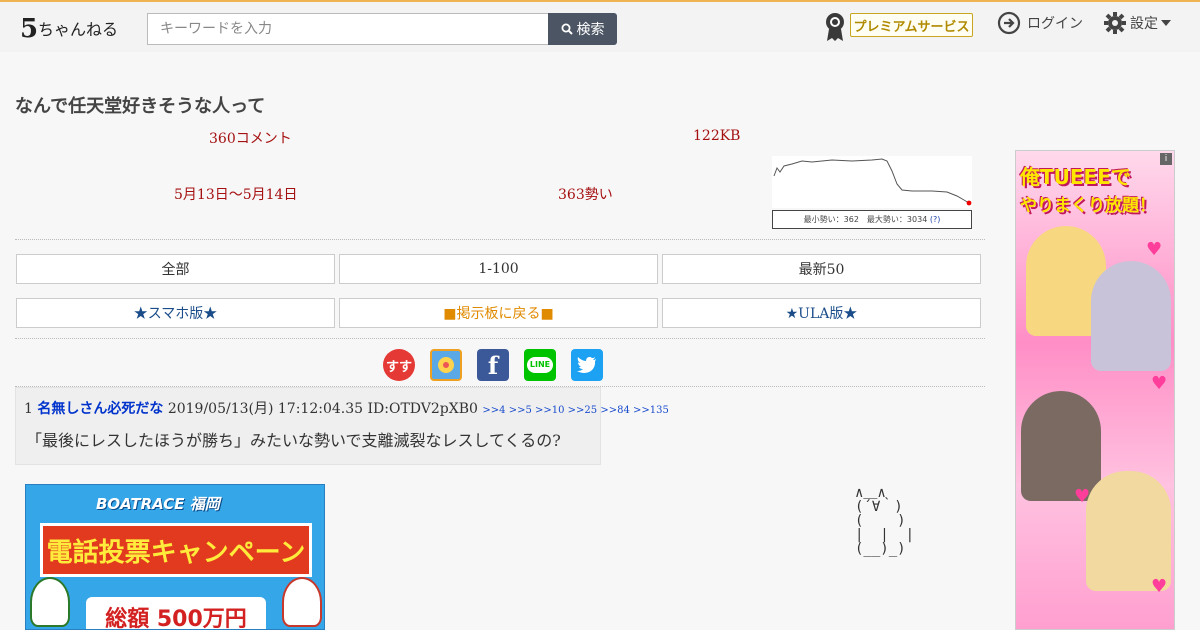  What do you see at coordinates (29, 27) in the screenshot?
I see `svg-text: 5` at bounding box center [29, 27].